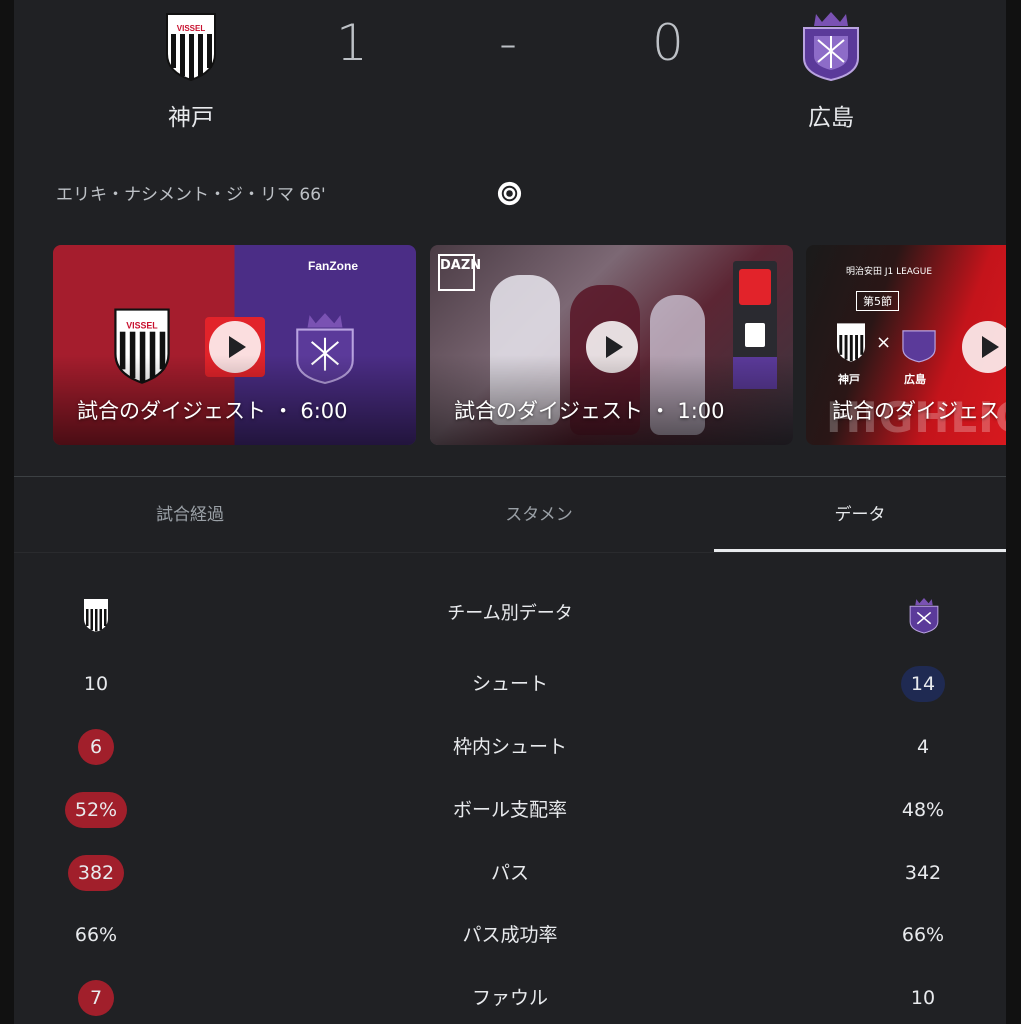  Describe the element at coordinates (923, 810) in the screenshot. I see `away-stat-value: 48%` at that location.